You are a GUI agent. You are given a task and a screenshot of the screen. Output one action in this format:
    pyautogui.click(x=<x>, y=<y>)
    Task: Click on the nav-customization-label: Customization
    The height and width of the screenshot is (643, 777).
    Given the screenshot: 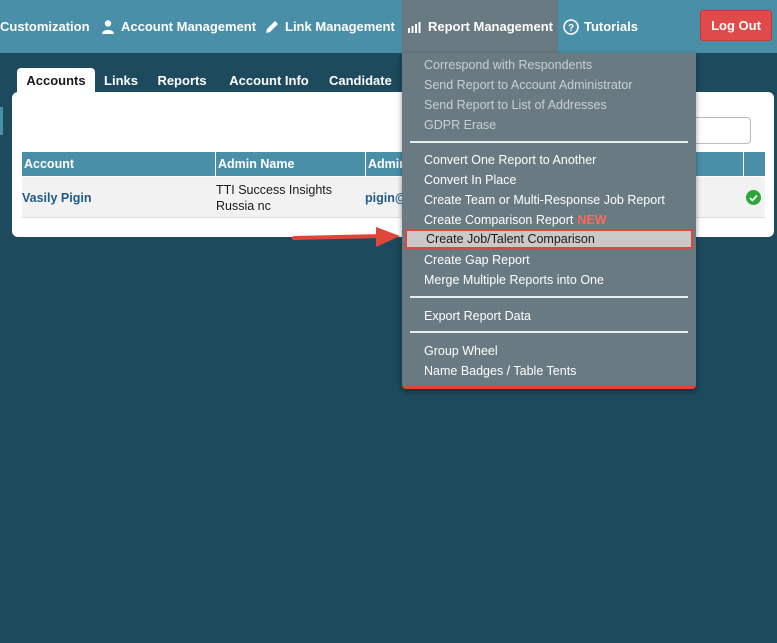 What is the action you would take?
    pyautogui.click(x=45, y=26)
    